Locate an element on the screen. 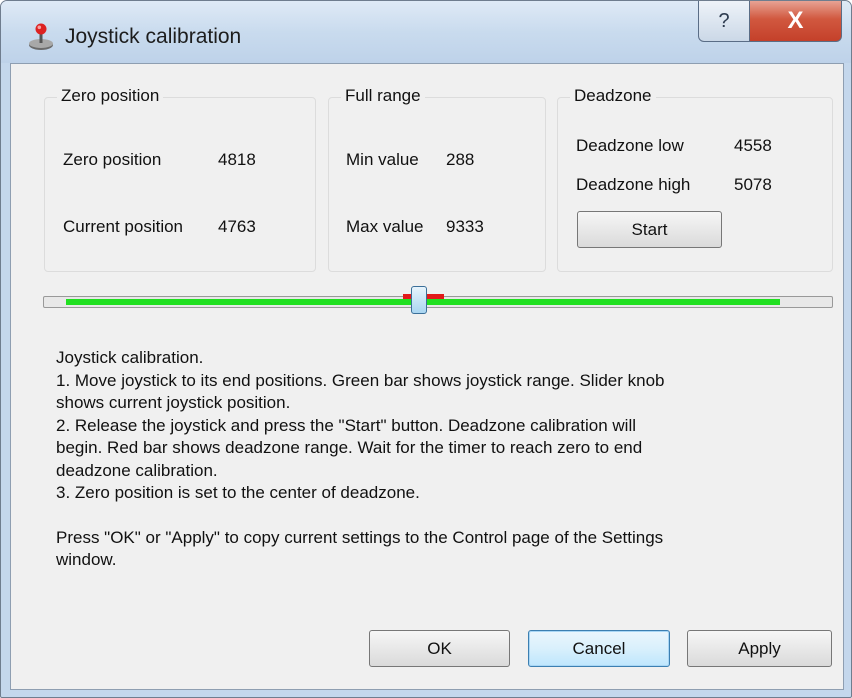 This screenshot has height=698, width=852. joystick-range-slider is located at coordinates (438, 300).